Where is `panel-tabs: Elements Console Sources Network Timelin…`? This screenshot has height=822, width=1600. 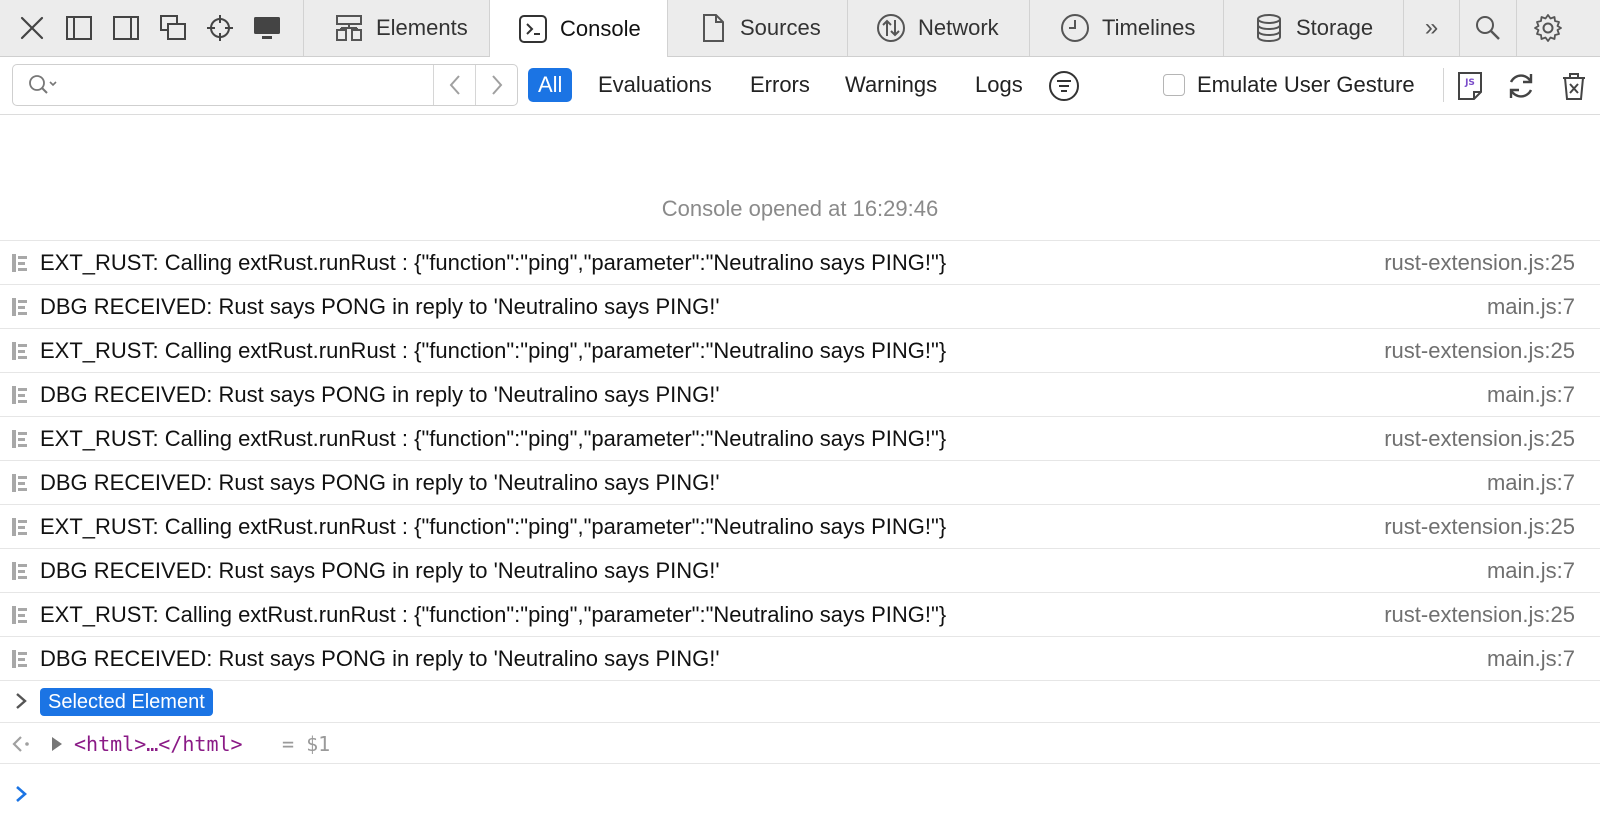 panel-tabs: Elements Console Sources Network Timelin… is located at coordinates (941, 28).